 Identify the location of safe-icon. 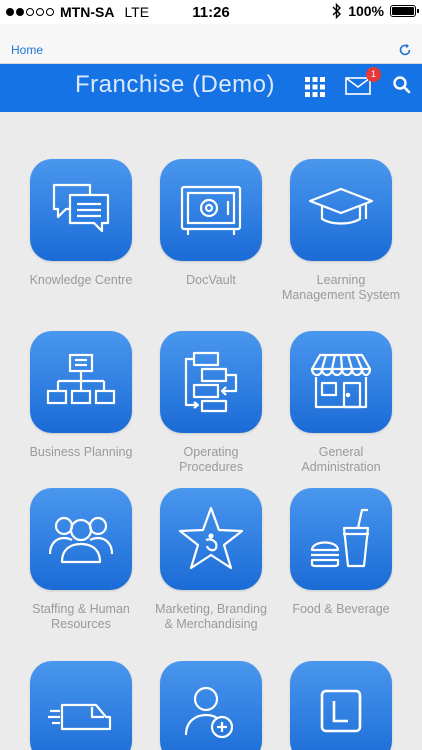
(211, 210).